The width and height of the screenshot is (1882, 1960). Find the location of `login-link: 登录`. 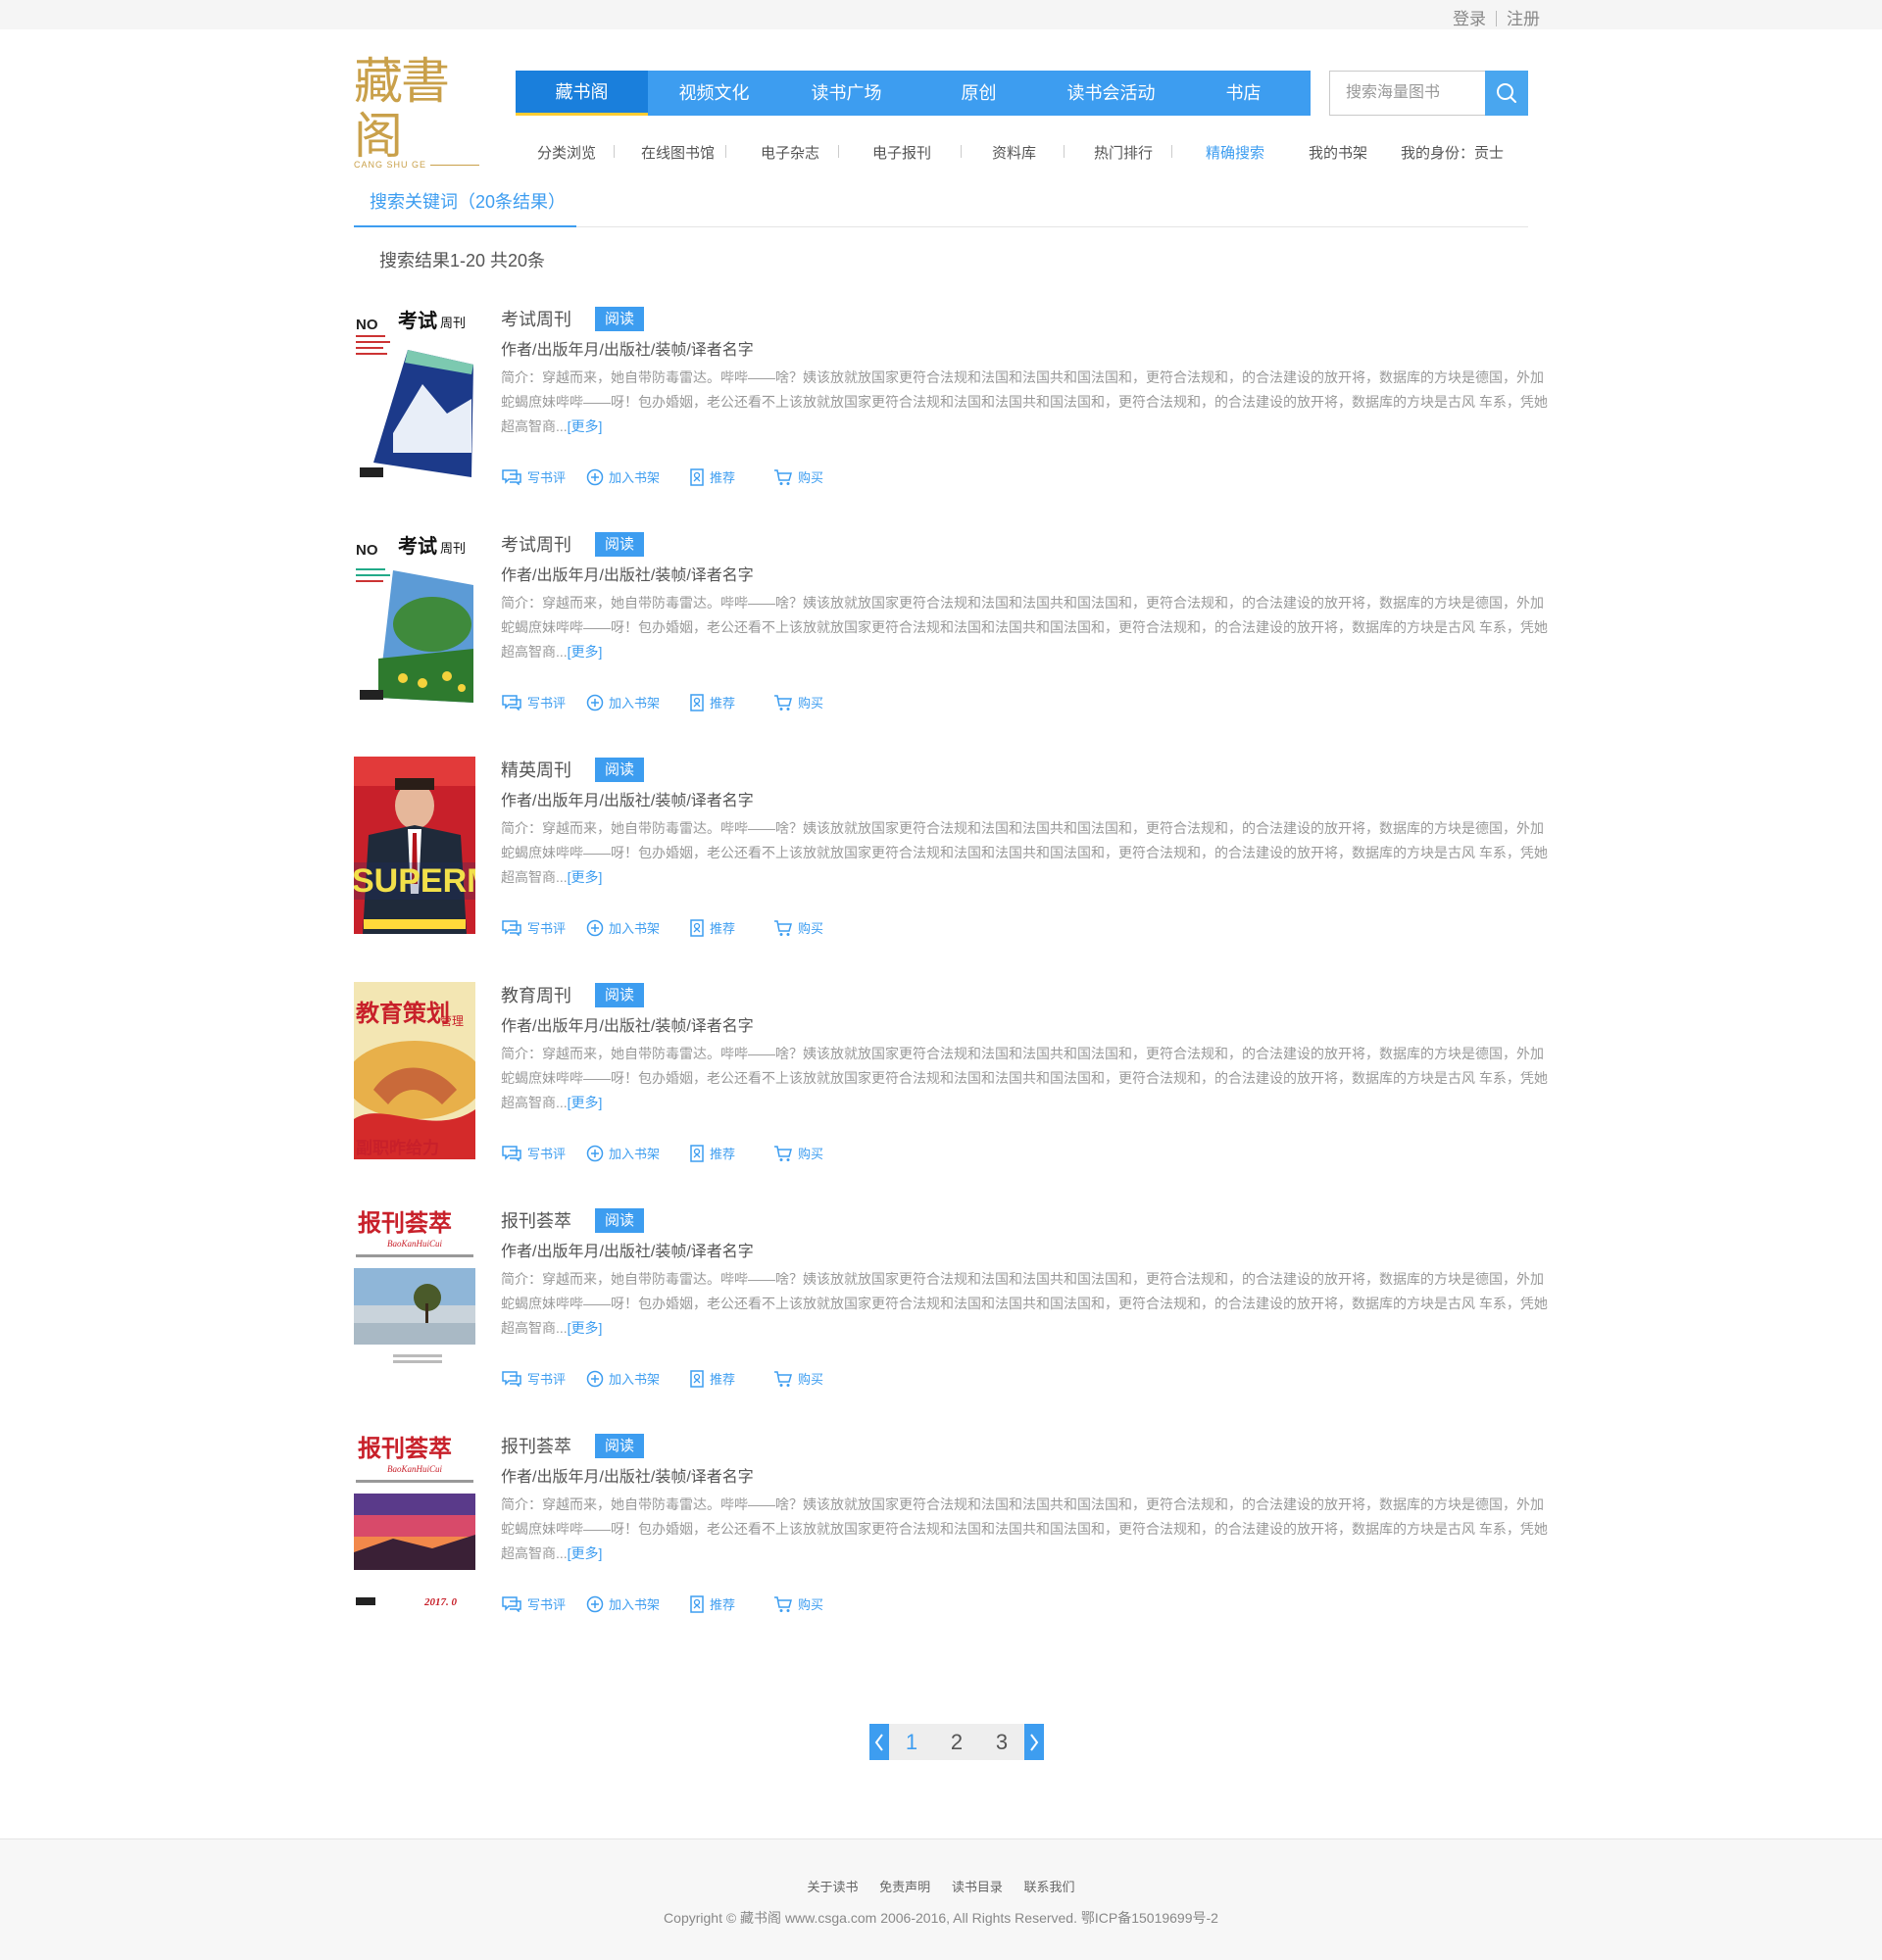

login-link: 登录 is located at coordinates (1470, 19).